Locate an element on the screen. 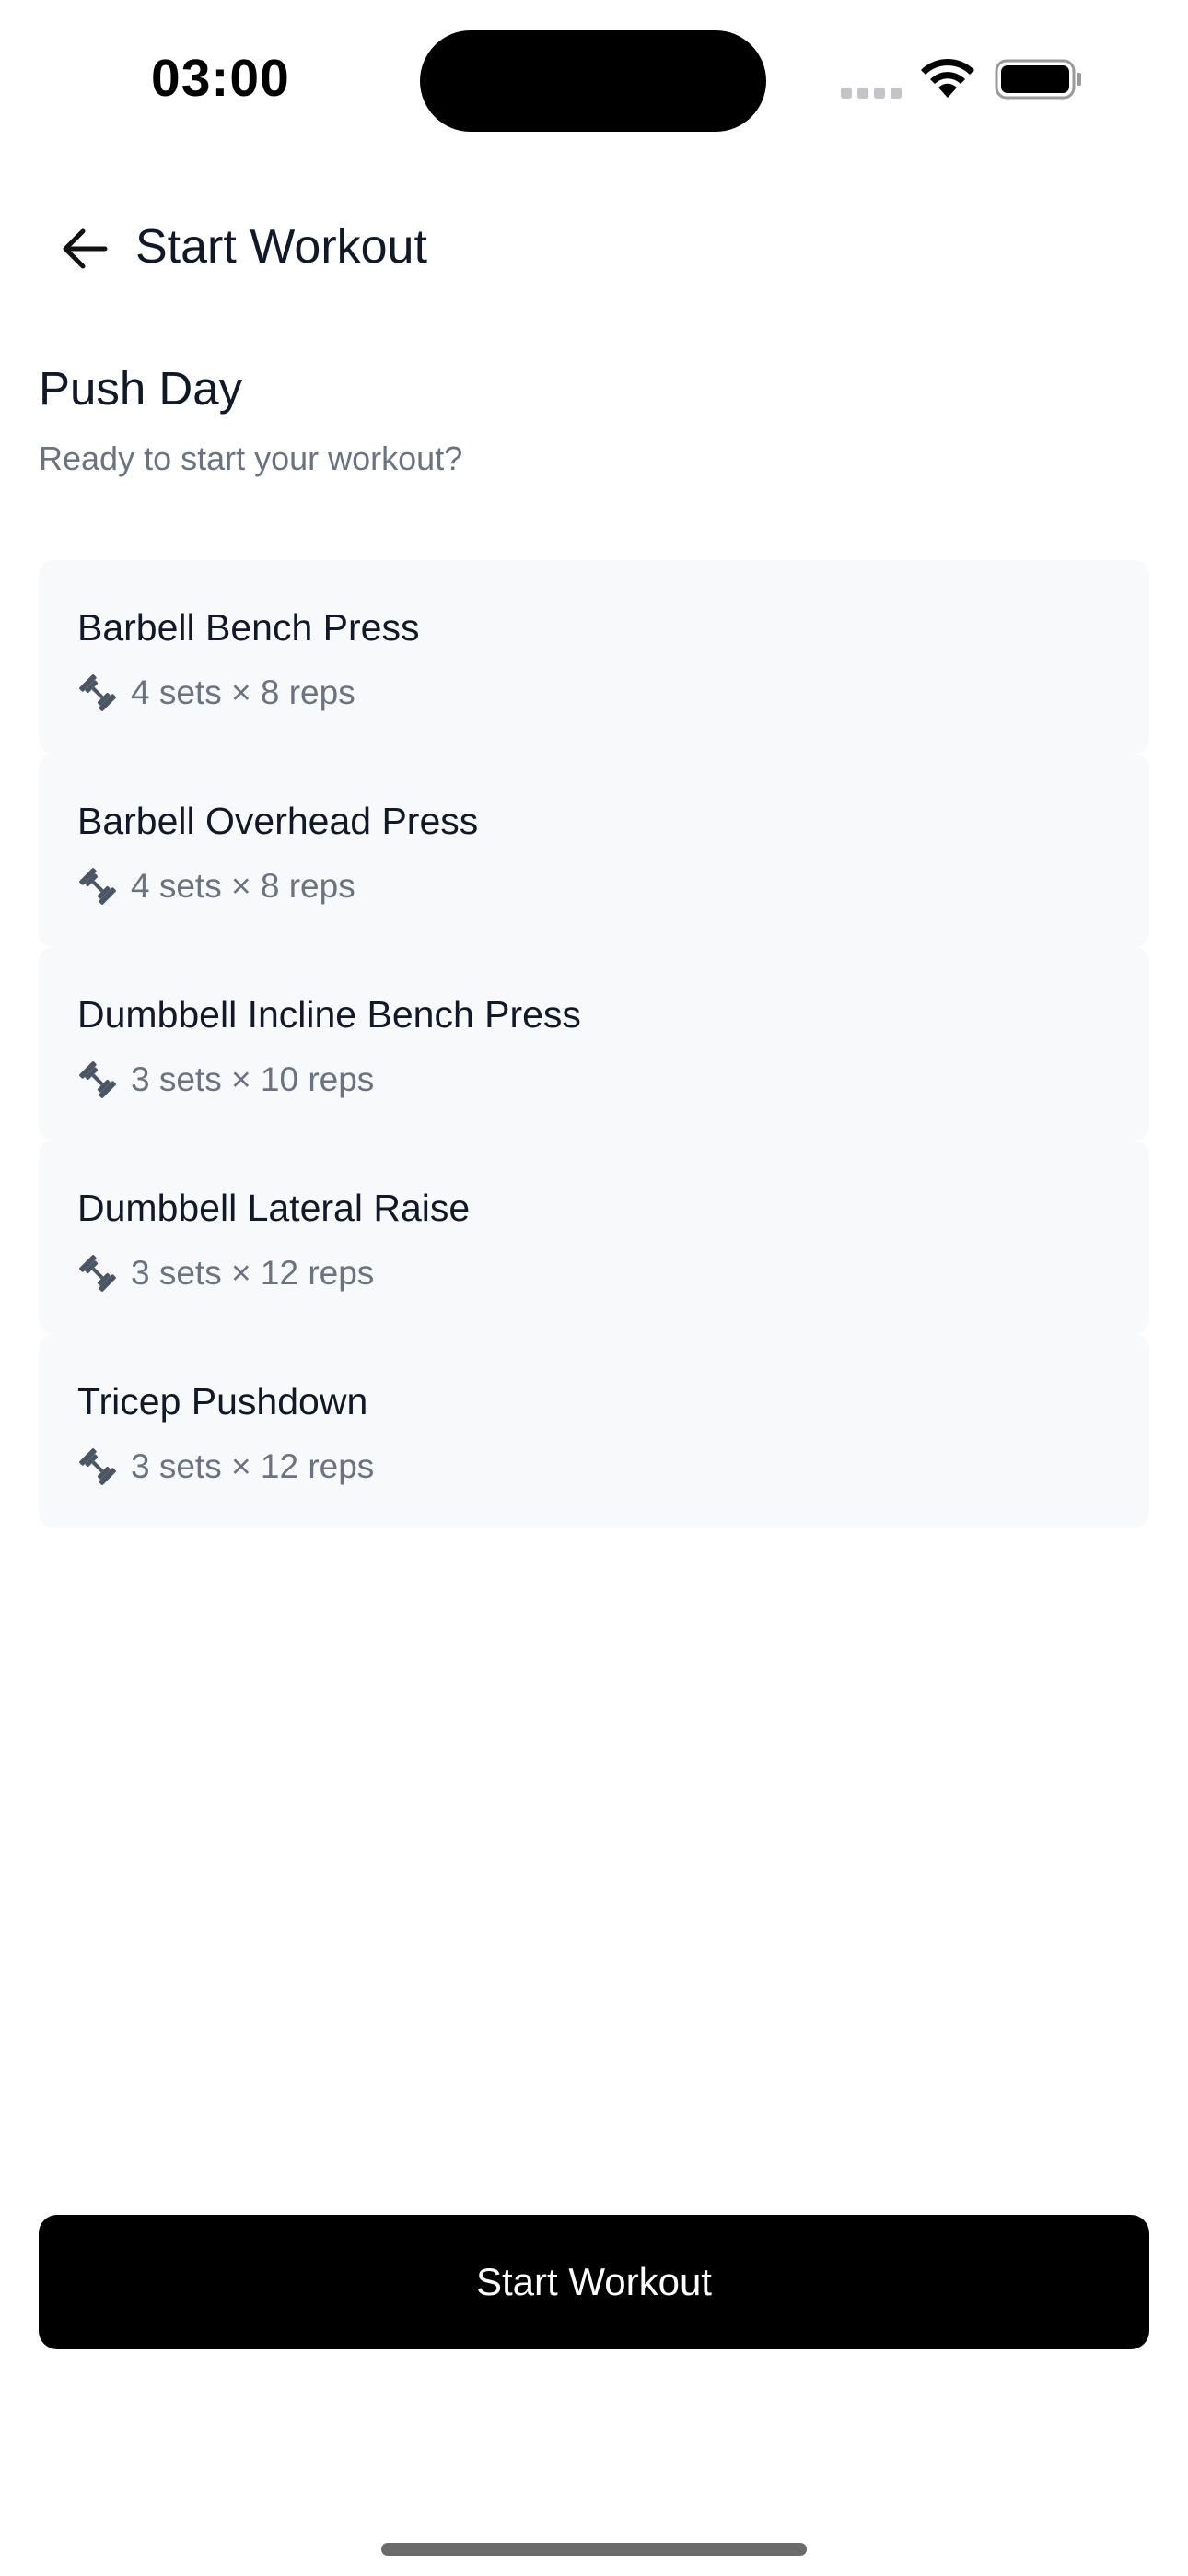  exercise-sets: 3 sets × 10 reps is located at coordinates (253, 1079).